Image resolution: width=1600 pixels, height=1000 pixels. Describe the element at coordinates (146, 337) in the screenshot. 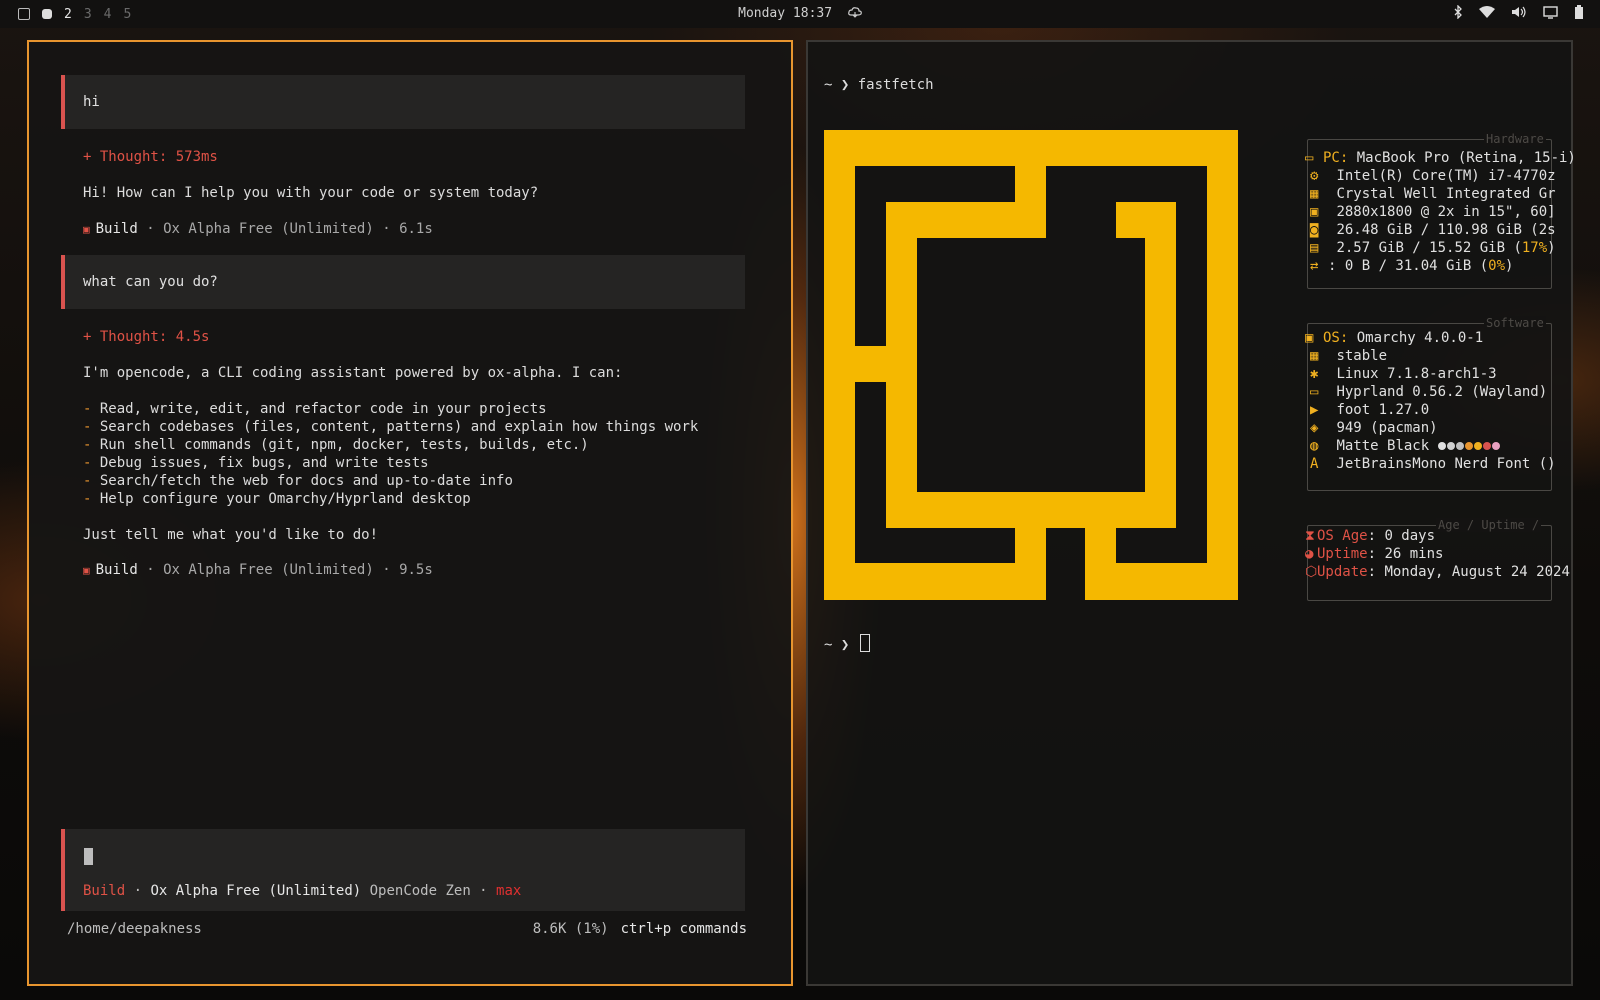

I see `thought-toggle: + Thought: 4.5s` at that location.